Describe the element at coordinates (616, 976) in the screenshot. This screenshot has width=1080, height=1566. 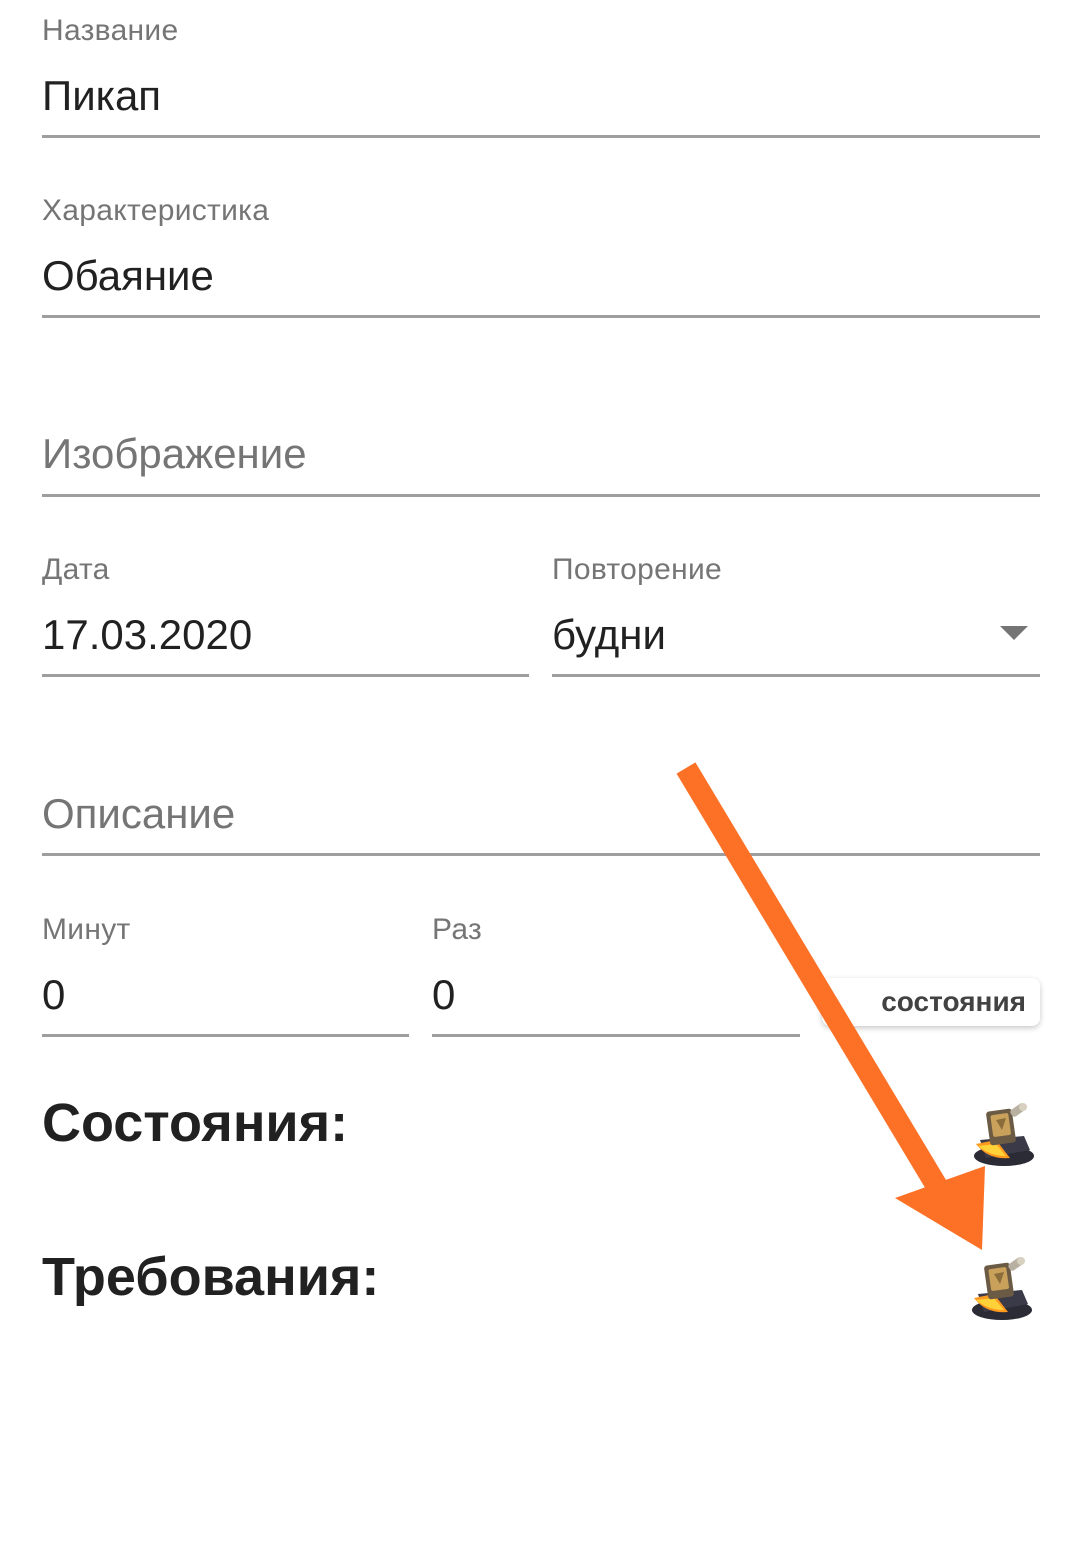
I see `times-field: Раз 0` at that location.